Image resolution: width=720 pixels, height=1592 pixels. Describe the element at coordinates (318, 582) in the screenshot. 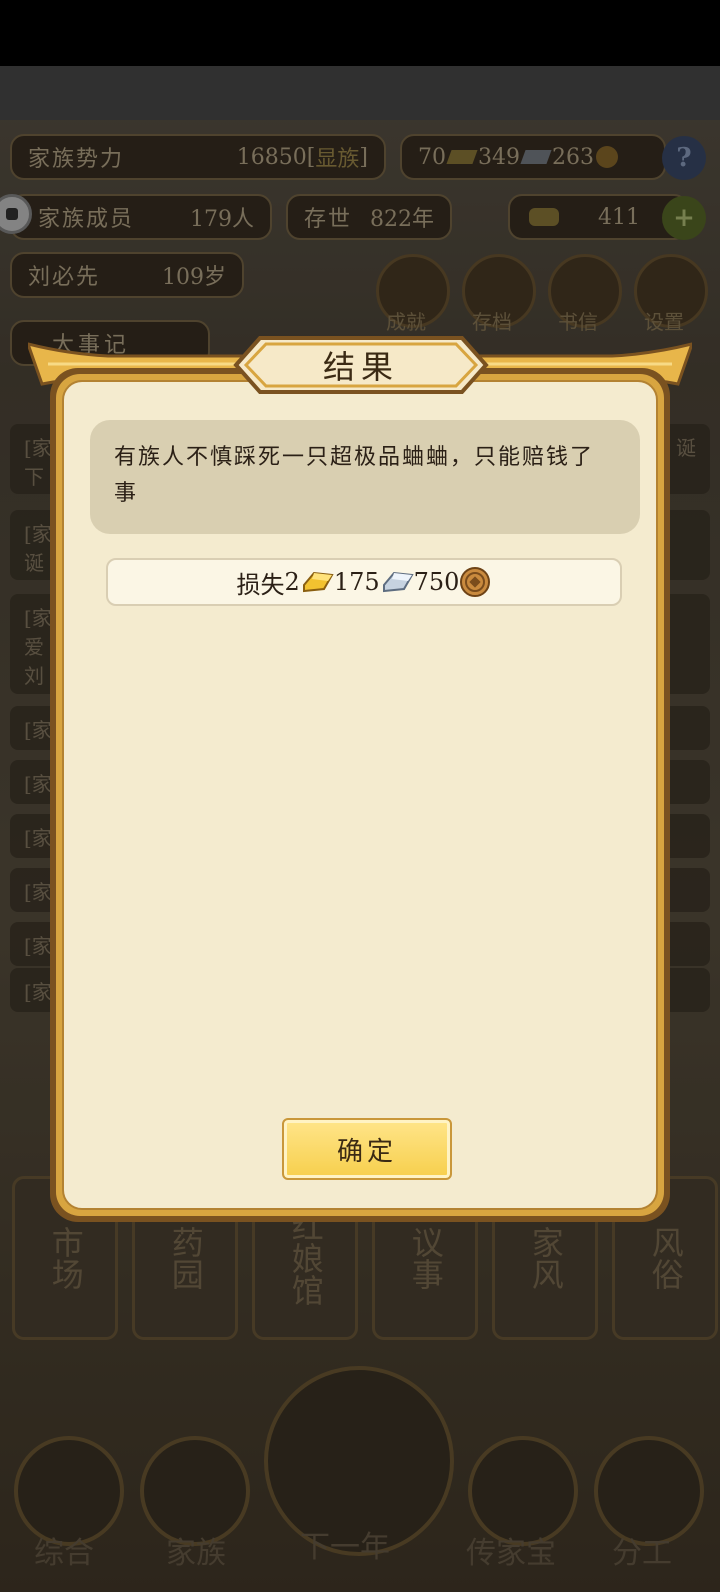

I see `gold-ingot-icon` at that location.